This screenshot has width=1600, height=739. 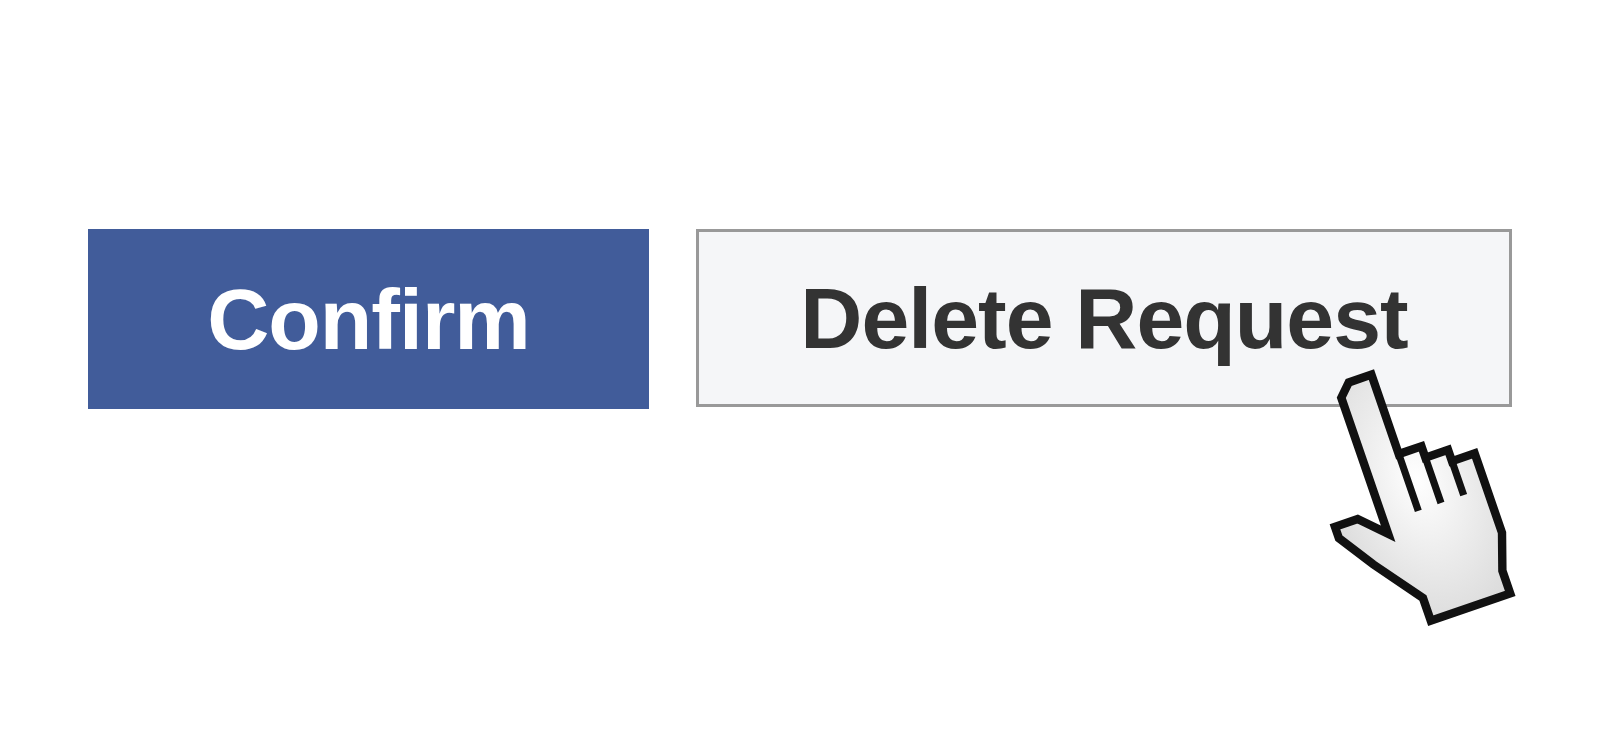 What do you see at coordinates (1104, 318) in the screenshot?
I see `delete-button: Delete Request` at bounding box center [1104, 318].